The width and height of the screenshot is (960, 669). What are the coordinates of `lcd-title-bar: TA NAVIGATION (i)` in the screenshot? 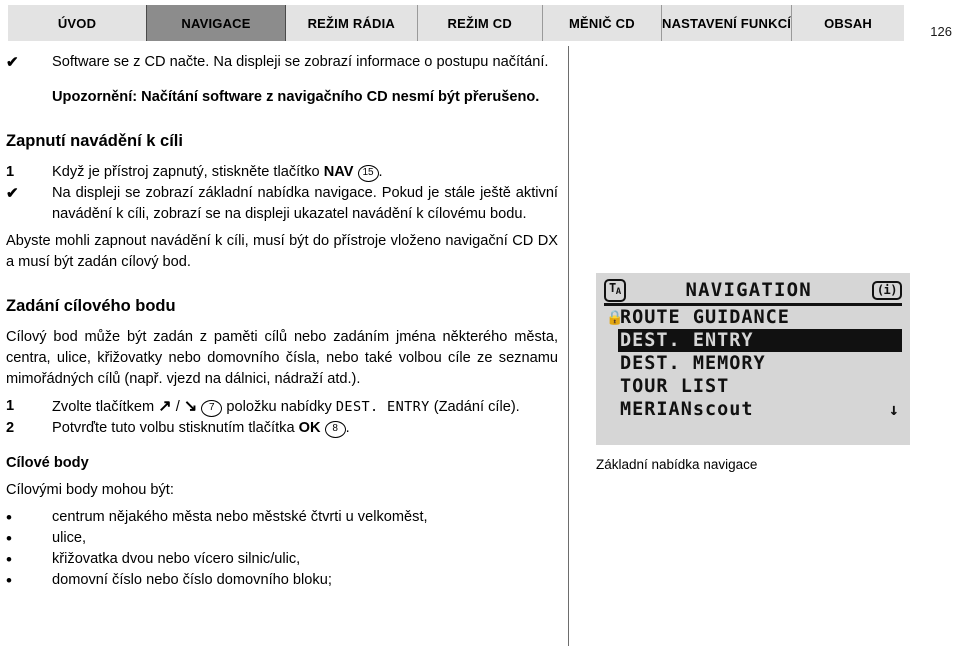 It's located at (753, 292).